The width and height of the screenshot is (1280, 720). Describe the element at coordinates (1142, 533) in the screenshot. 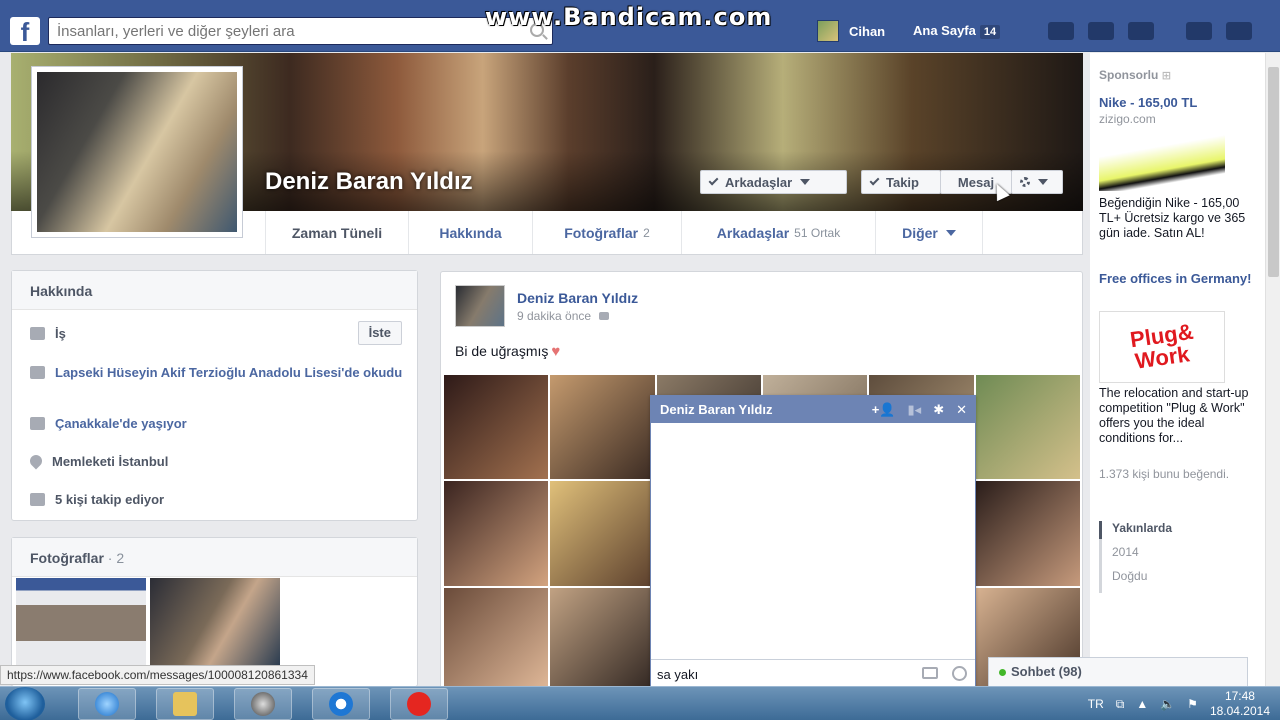

I see `timeline-nav-recent: Yakınlarda` at that location.